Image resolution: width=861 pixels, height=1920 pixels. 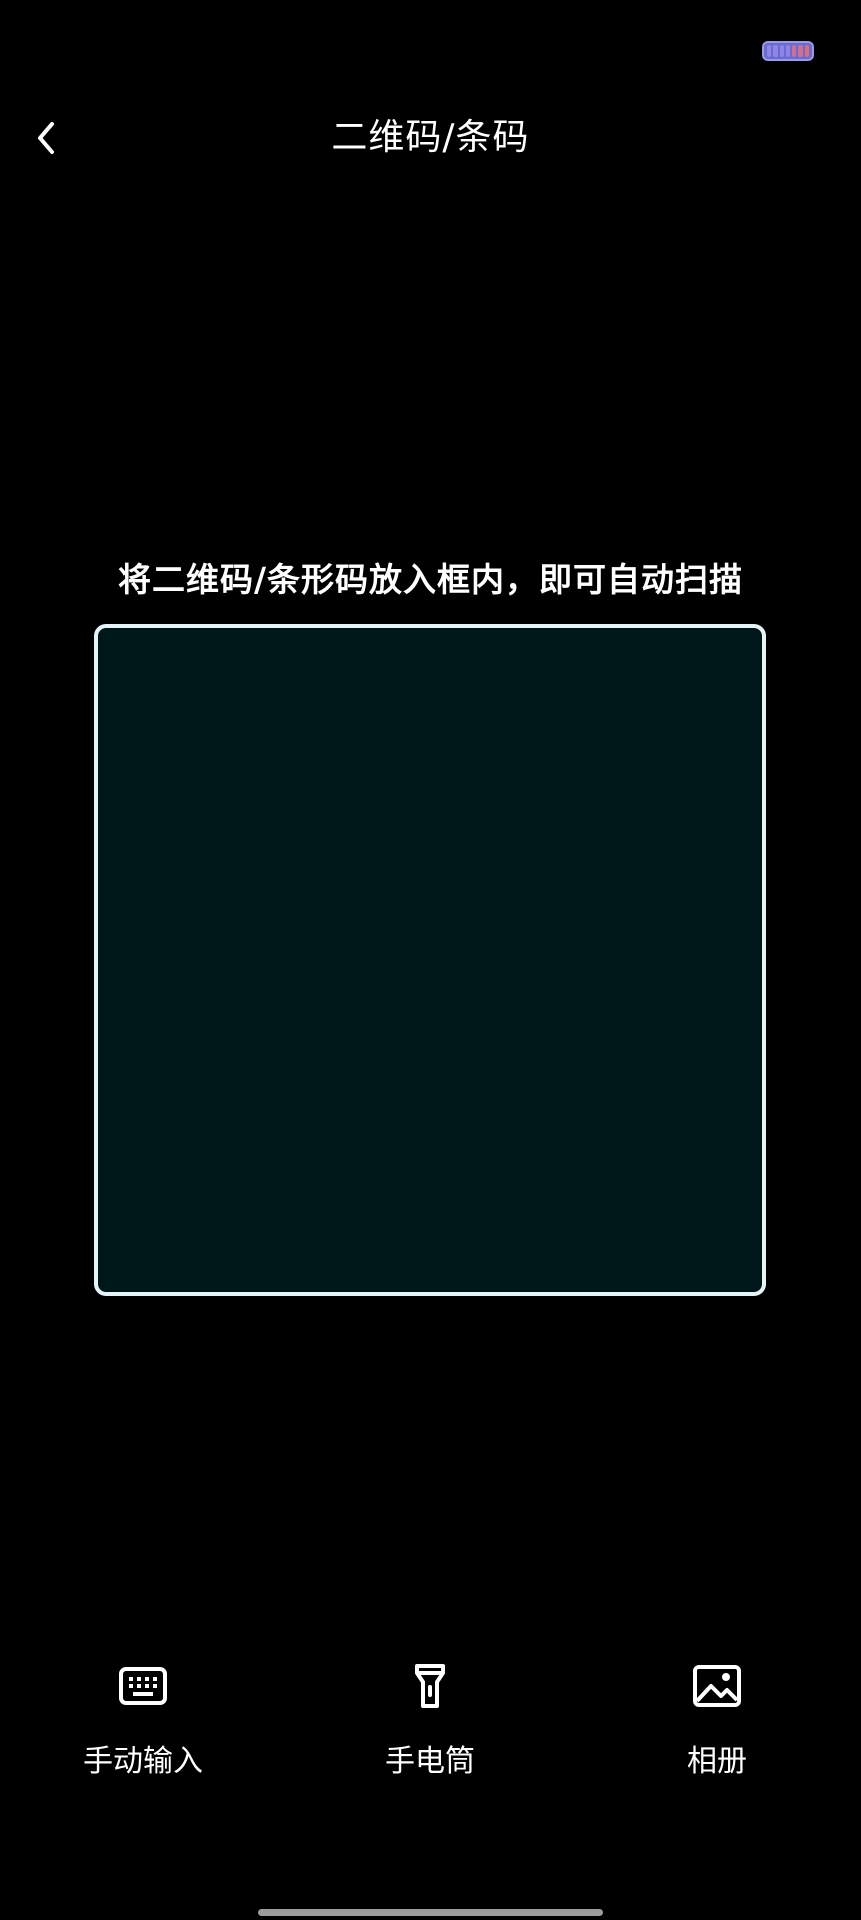 I want to click on flashlight-button: 手电筒, so click(x=430, y=1720).